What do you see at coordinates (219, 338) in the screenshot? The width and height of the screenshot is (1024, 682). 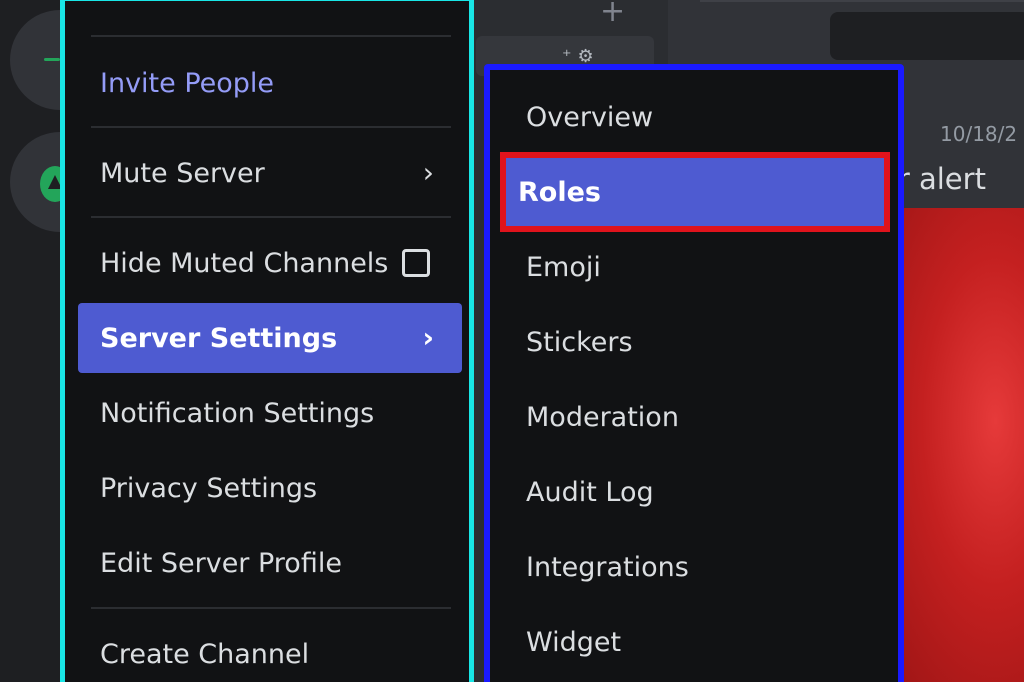 I see `menu-item-label: Server Settings` at bounding box center [219, 338].